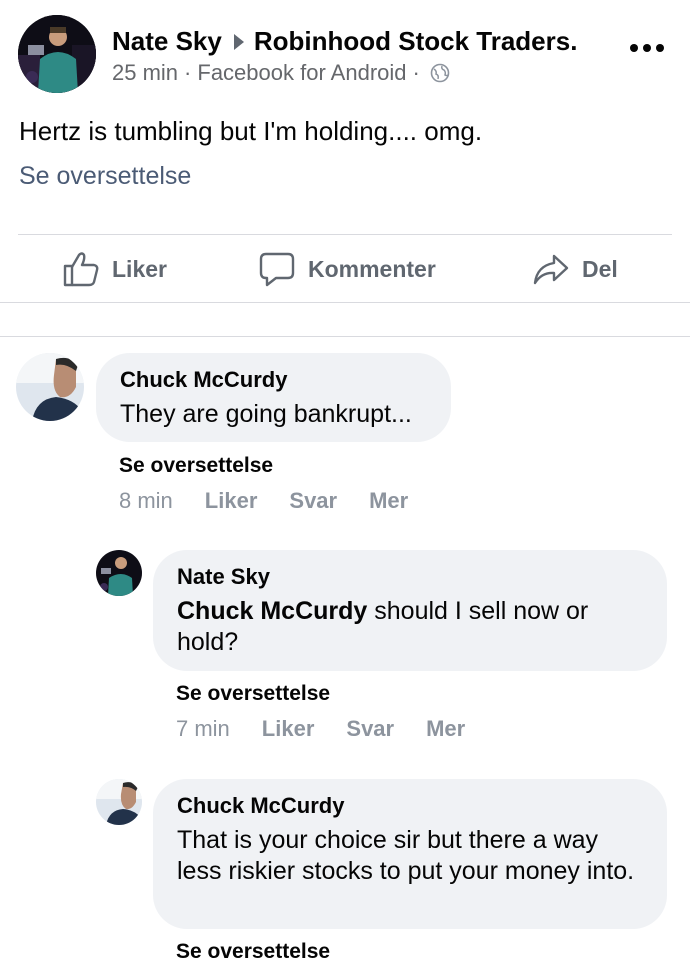 The width and height of the screenshot is (690, 965). Describe the element at coordinates (575, 269) in the screenshot. I see `share-button: Del` at that location.